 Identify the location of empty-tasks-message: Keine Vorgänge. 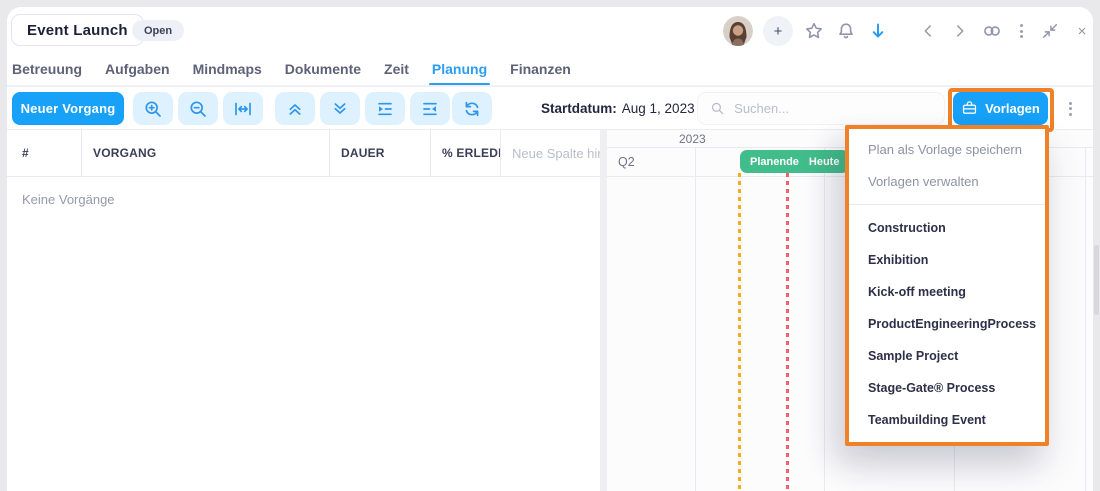
(68, 199).